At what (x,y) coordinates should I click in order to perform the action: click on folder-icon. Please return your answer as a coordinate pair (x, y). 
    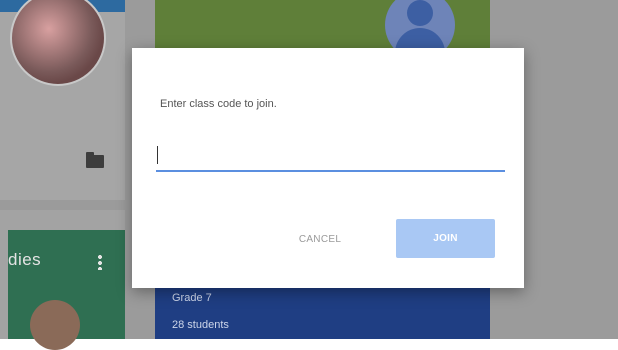
    Looking at the image, I should click on (95, 160).